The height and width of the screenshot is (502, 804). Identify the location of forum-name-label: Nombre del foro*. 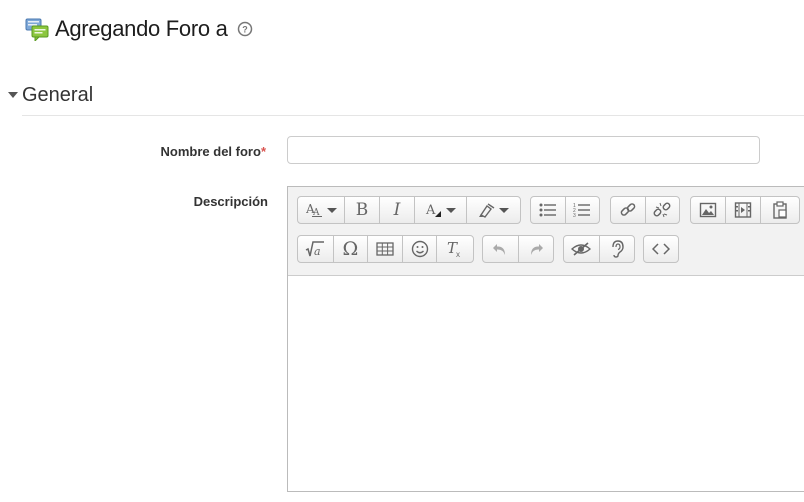
(193, 151).